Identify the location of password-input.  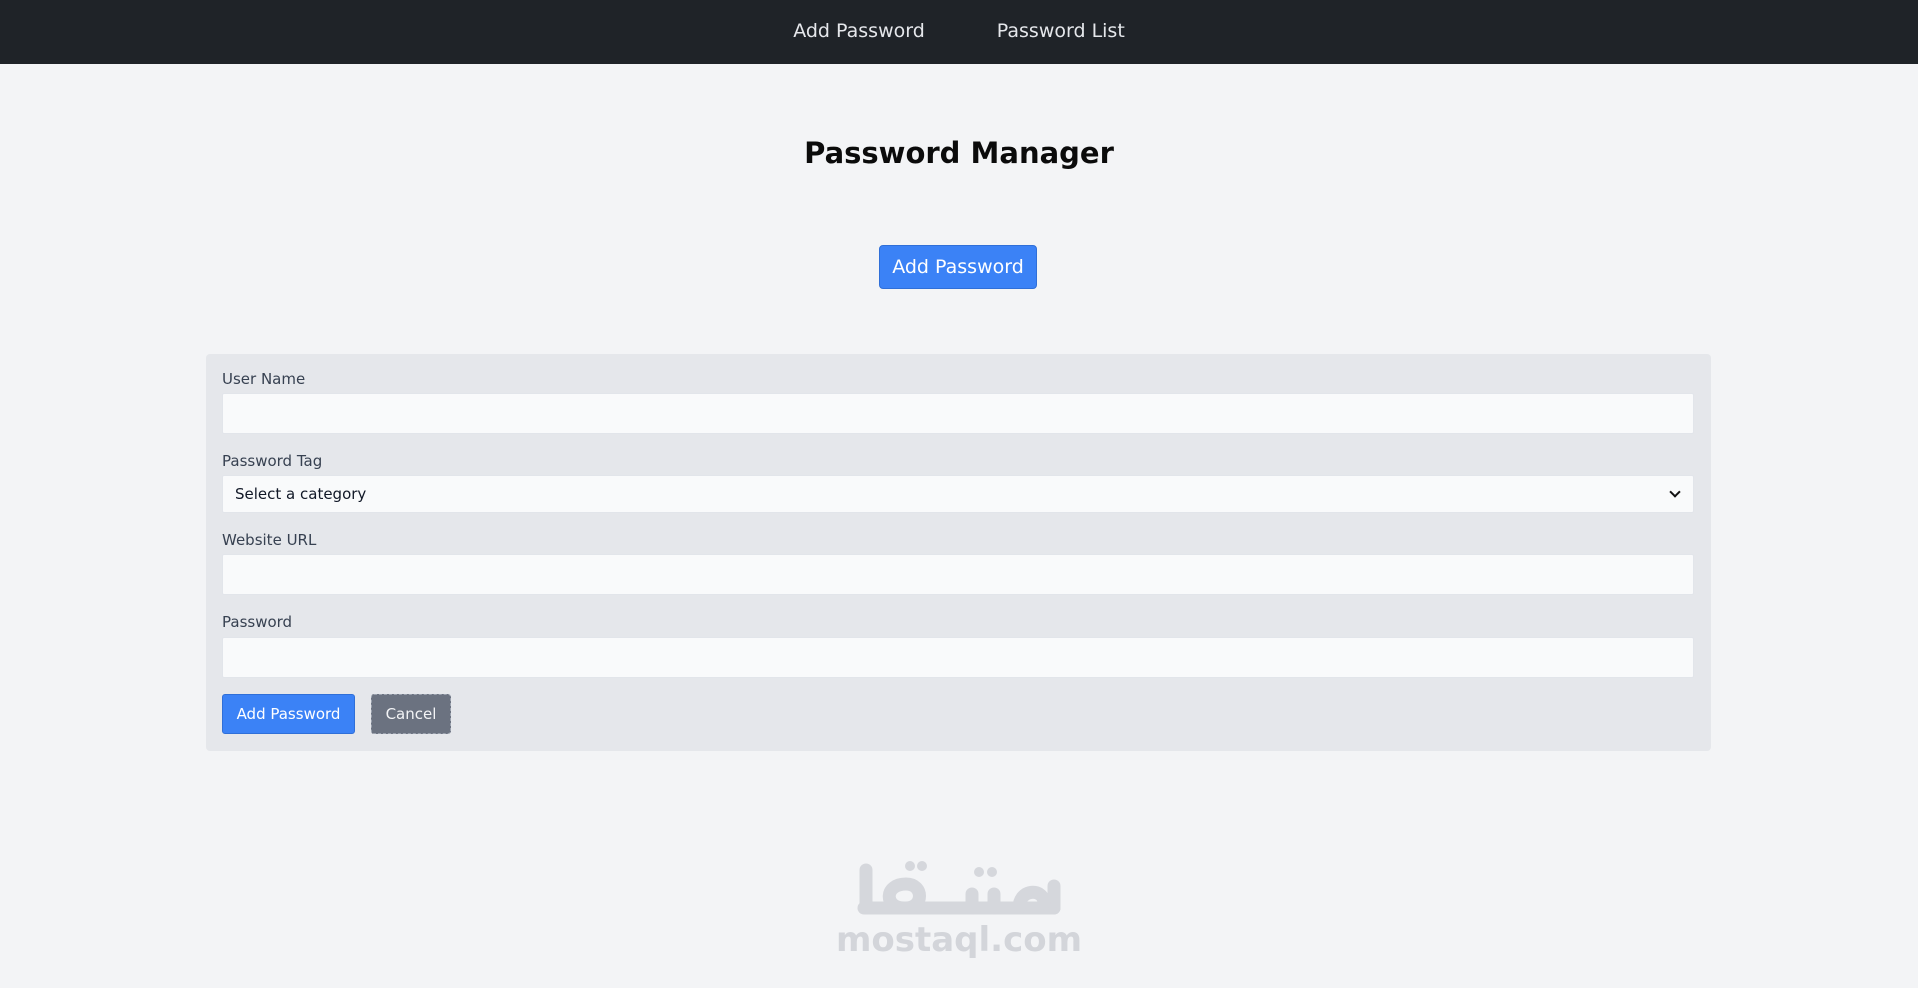
(958, 657).